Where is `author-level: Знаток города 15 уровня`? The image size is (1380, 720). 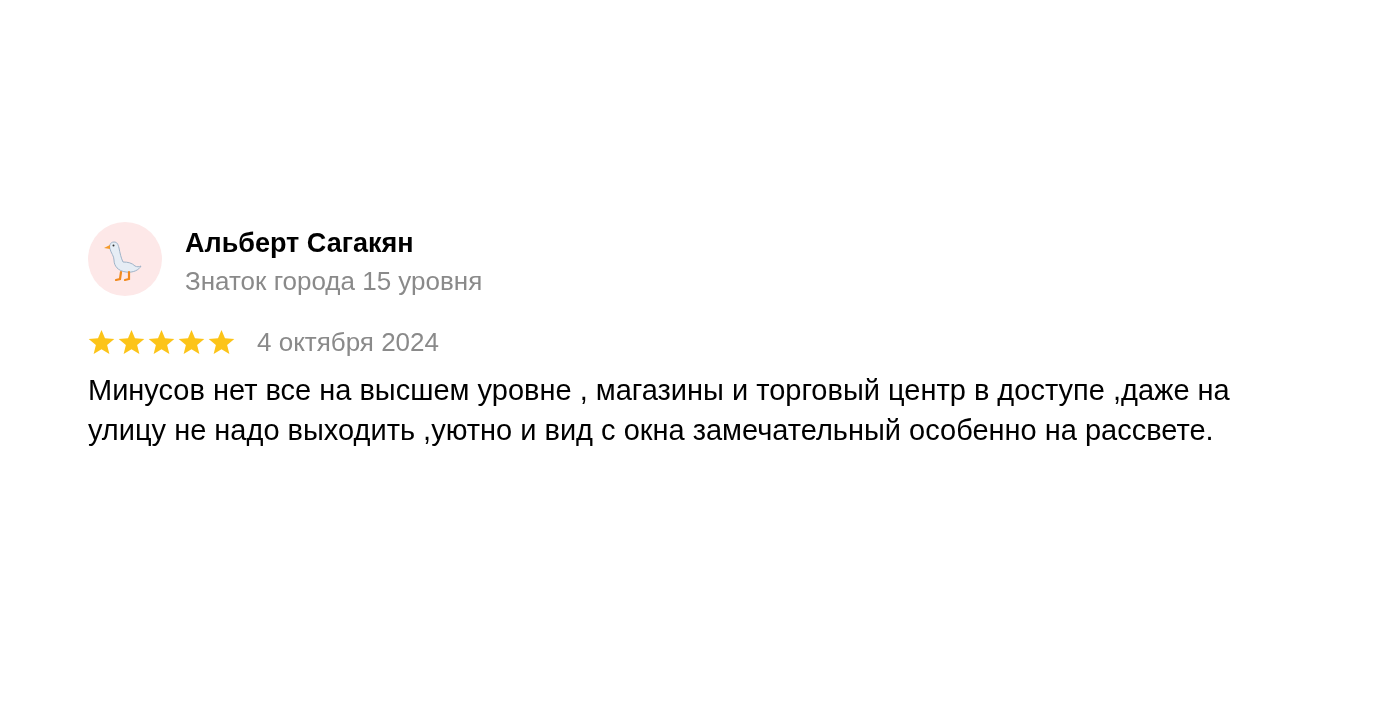
author-level: Знаток города 15 уровня is located at coordinates (334, 281).